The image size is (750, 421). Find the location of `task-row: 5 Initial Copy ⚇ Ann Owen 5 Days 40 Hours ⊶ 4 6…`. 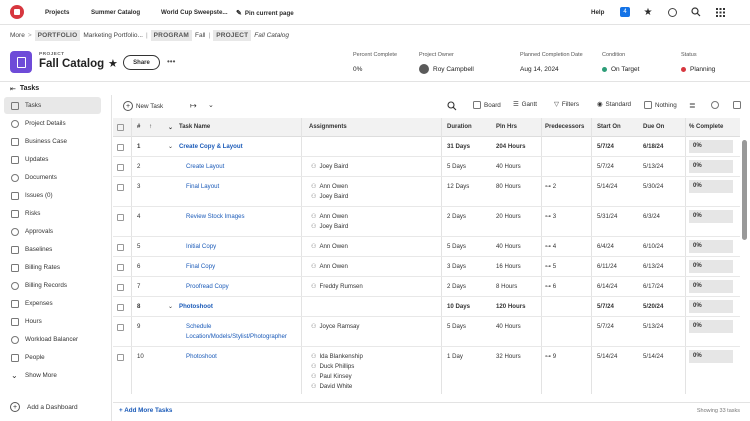

task-row: 5 Initial Copy ⚇ Ann Owen 5 Days 40 Hours ⊶ 4 6… is located at coordinates (426, 247).